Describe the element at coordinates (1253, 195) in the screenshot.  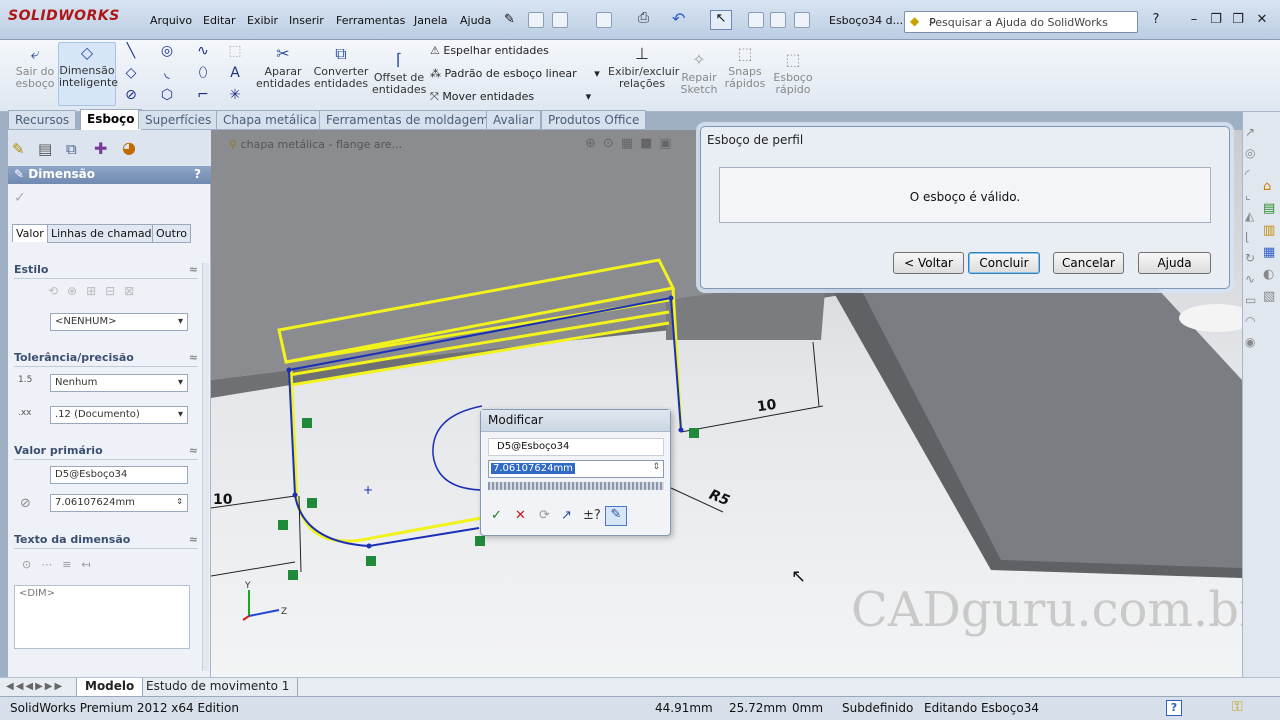
I see `corner-icon: ⌞` at that location.